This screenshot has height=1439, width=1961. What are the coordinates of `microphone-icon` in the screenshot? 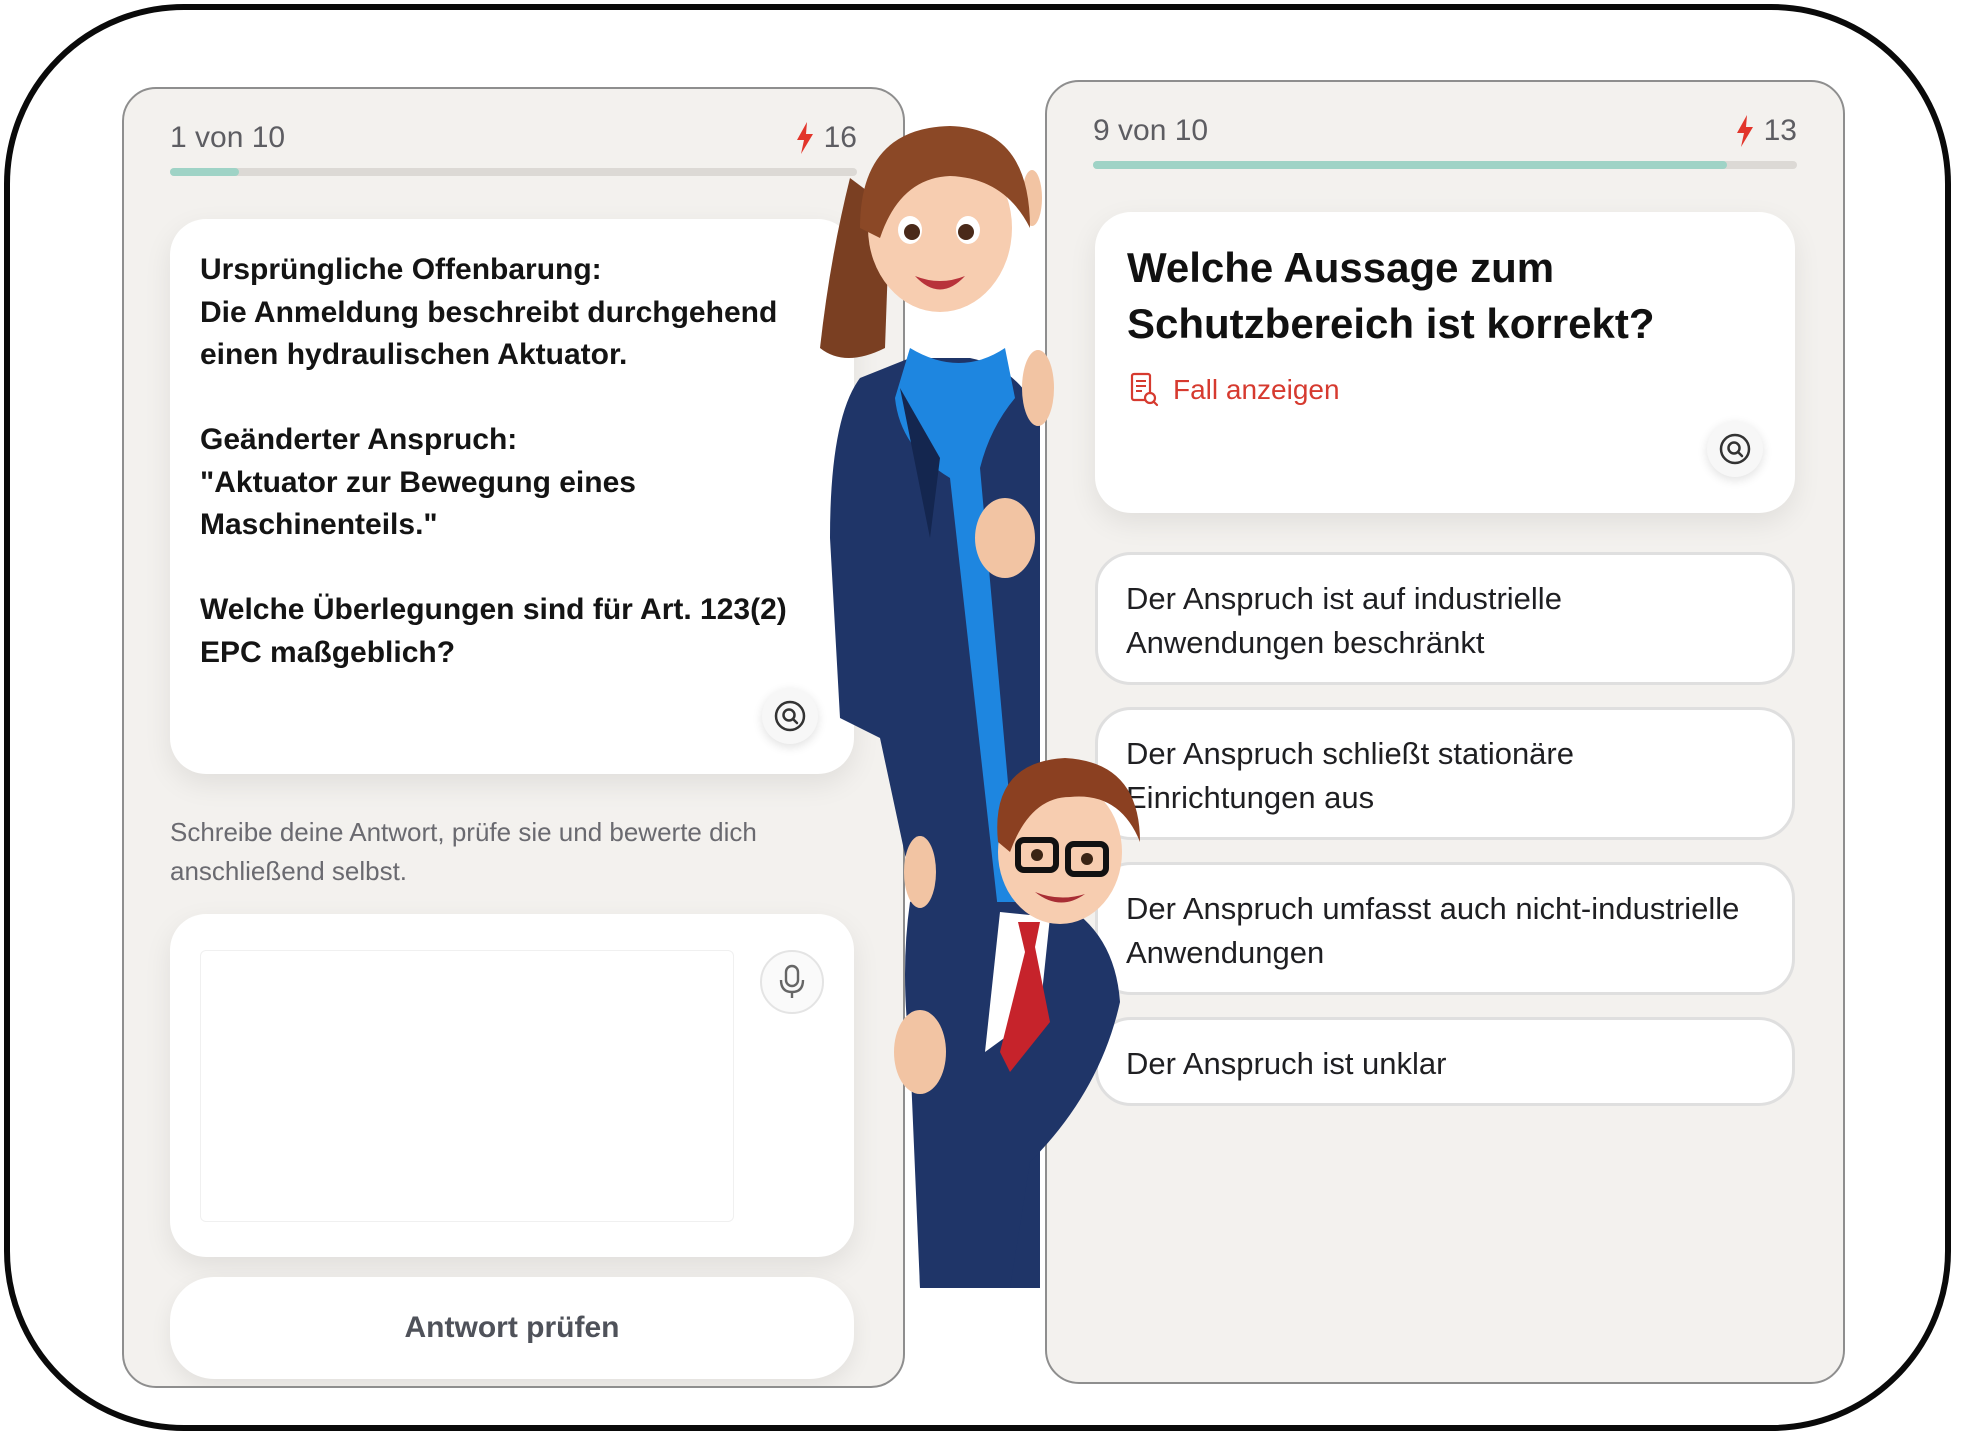 It's located at (792, 981).